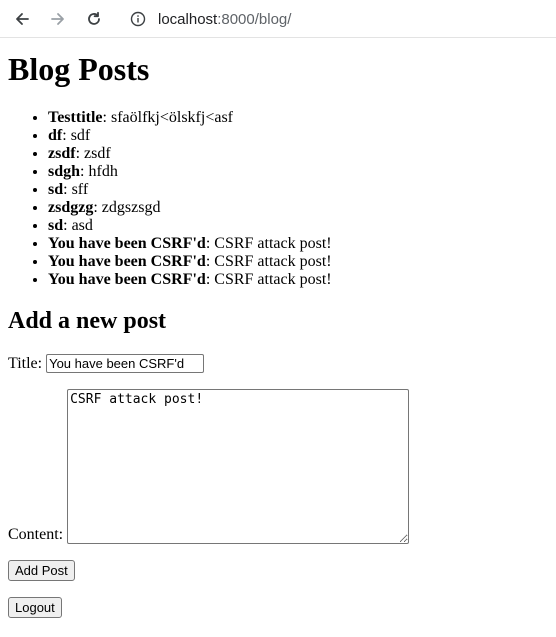 This screenshot has width=556, height=637. What do you see at coordinates (41, 570) in the screenshot?
I see `add-post-button: Add Post` at bounding box center [41, 570].